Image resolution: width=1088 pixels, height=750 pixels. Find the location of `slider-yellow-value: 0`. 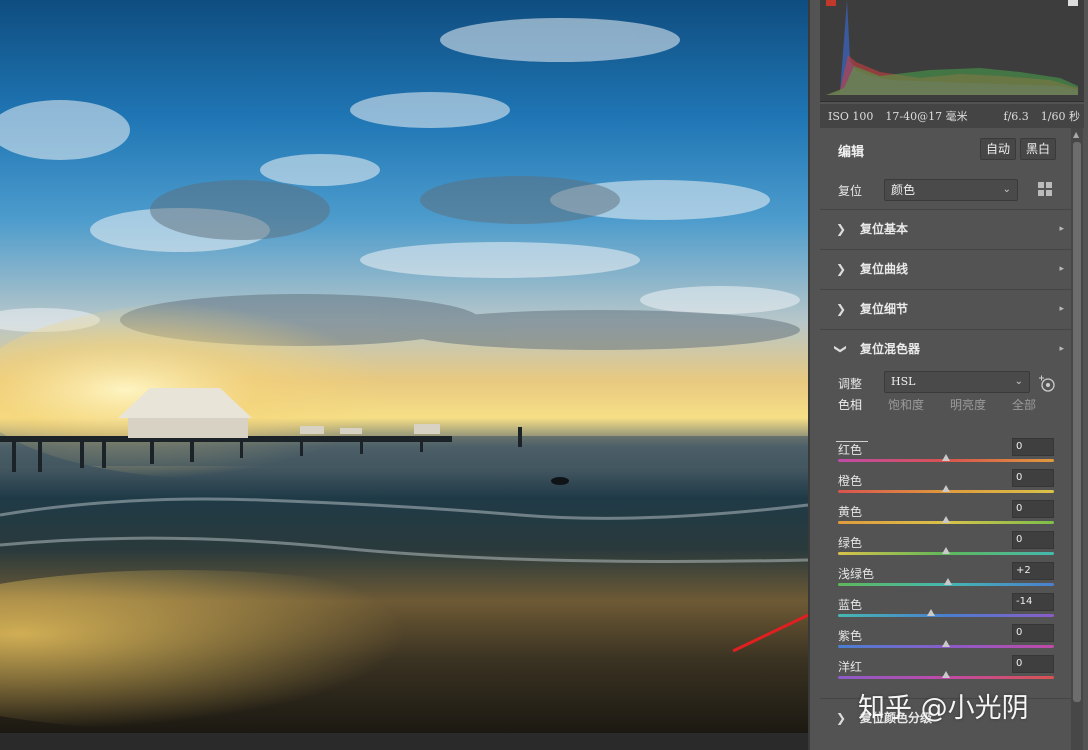

slider-yellow-value: 0 is located at coordinates (1033, 509).